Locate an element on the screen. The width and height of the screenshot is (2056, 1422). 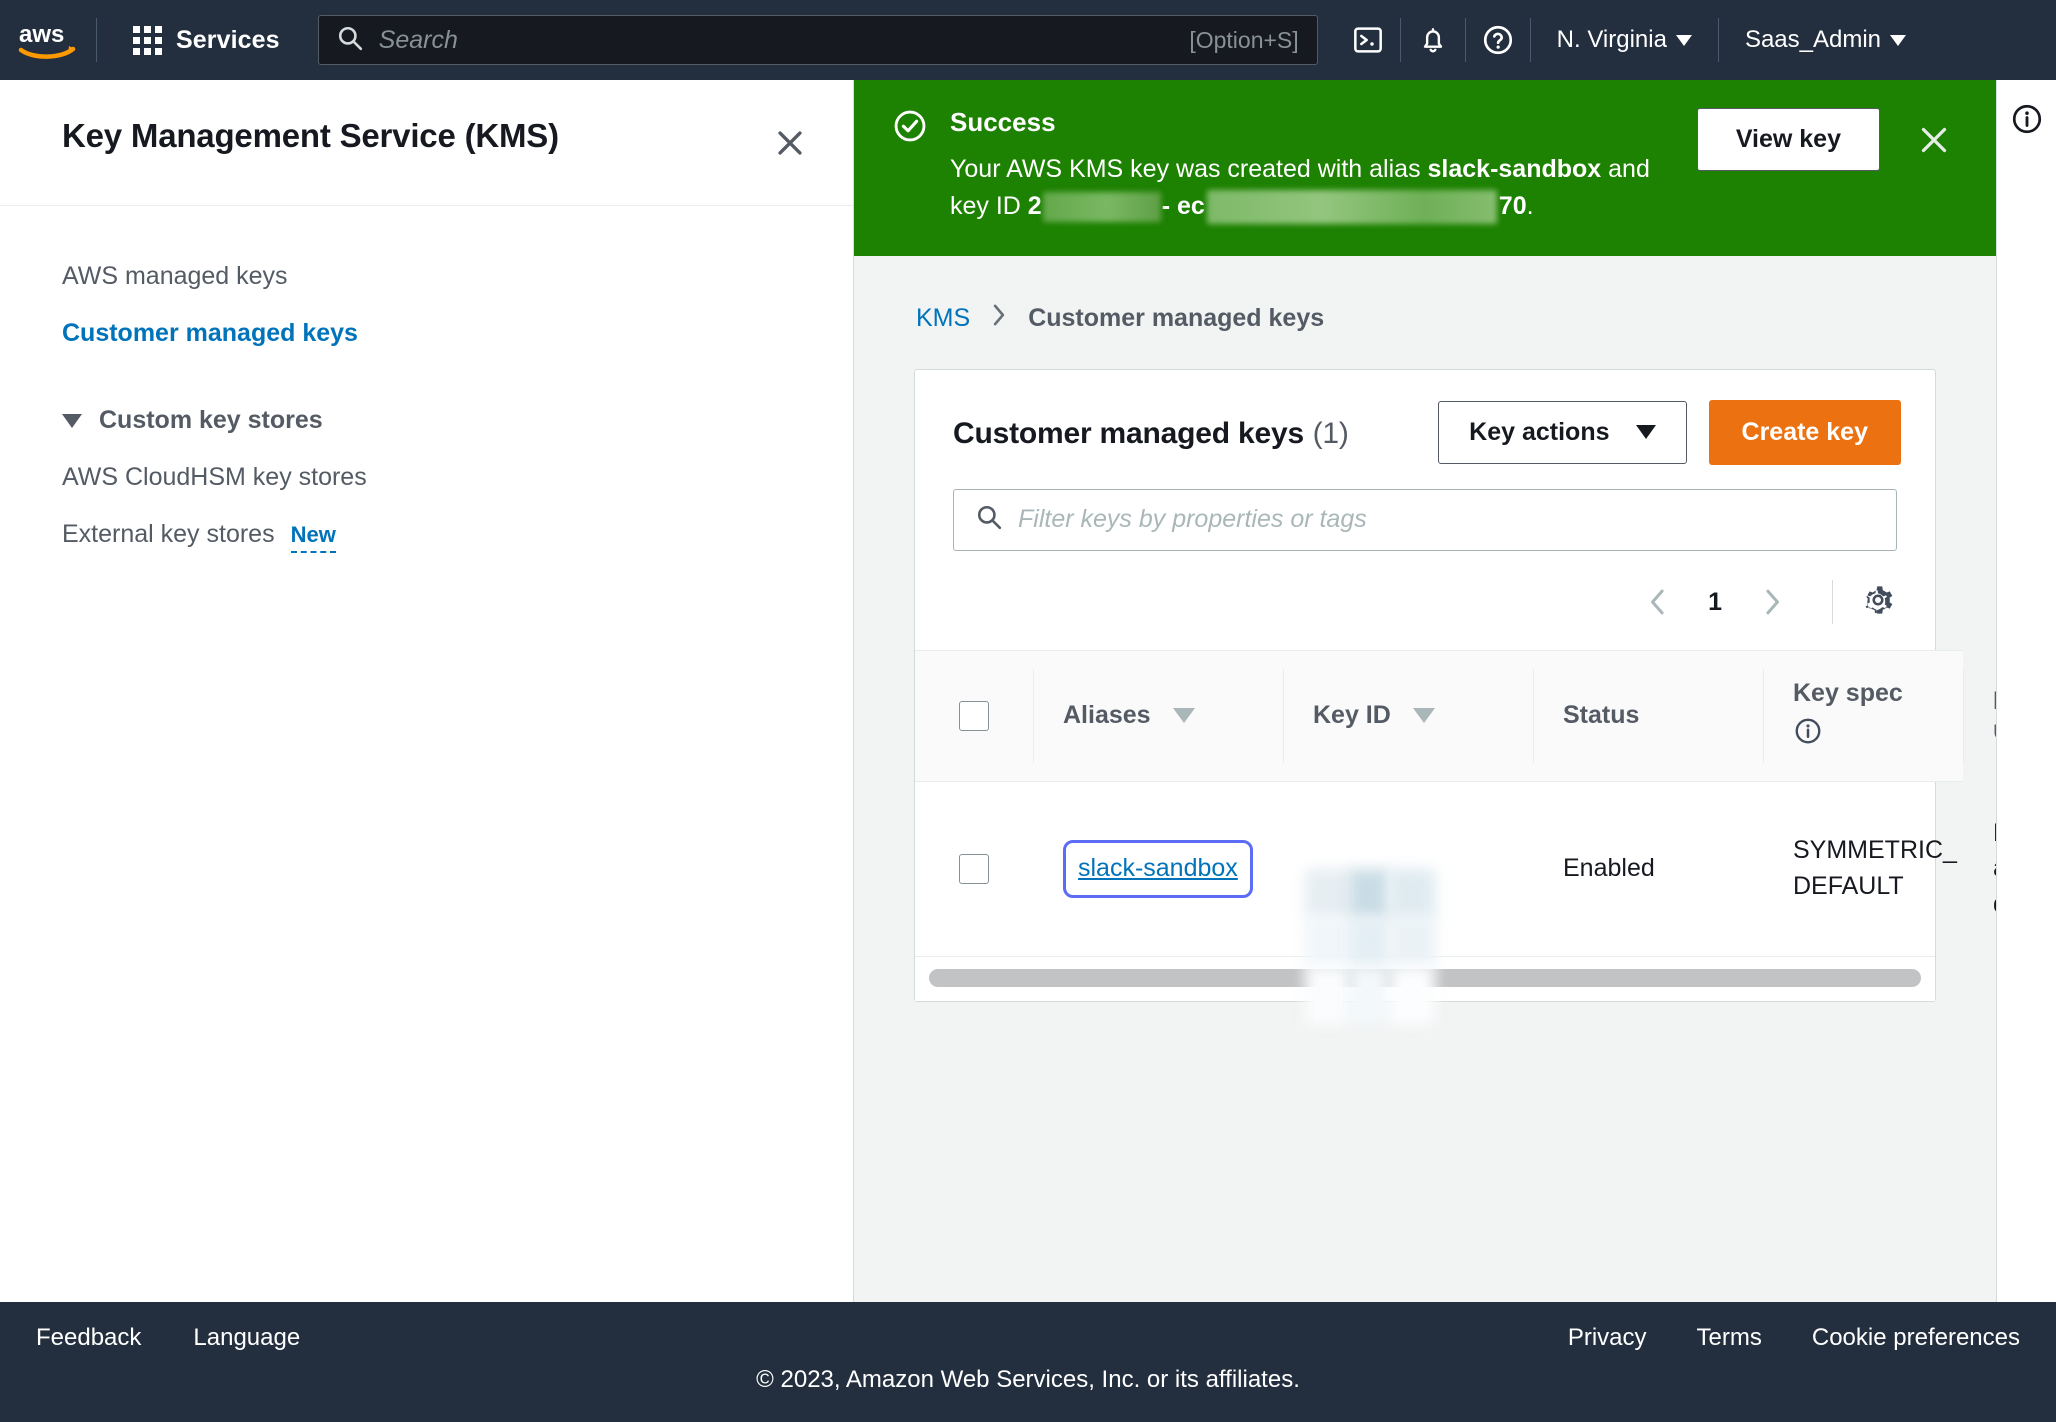
global-search-box: [Option+S] is located at coordinates (817, 40).